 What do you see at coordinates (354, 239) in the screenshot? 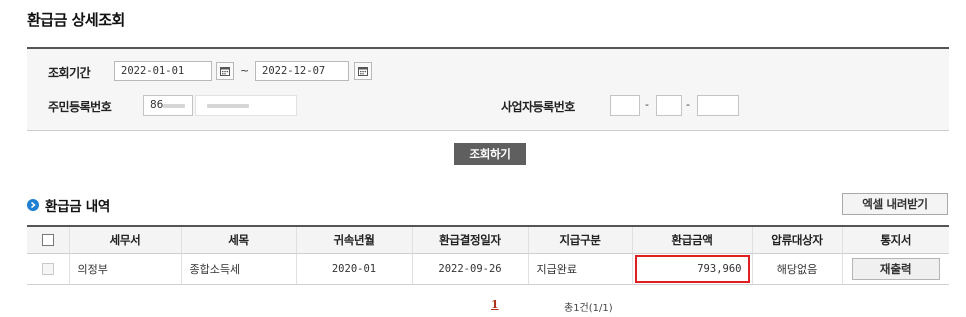
I see `col-header-period: 귀속년월` at bounding box center [354, 239].